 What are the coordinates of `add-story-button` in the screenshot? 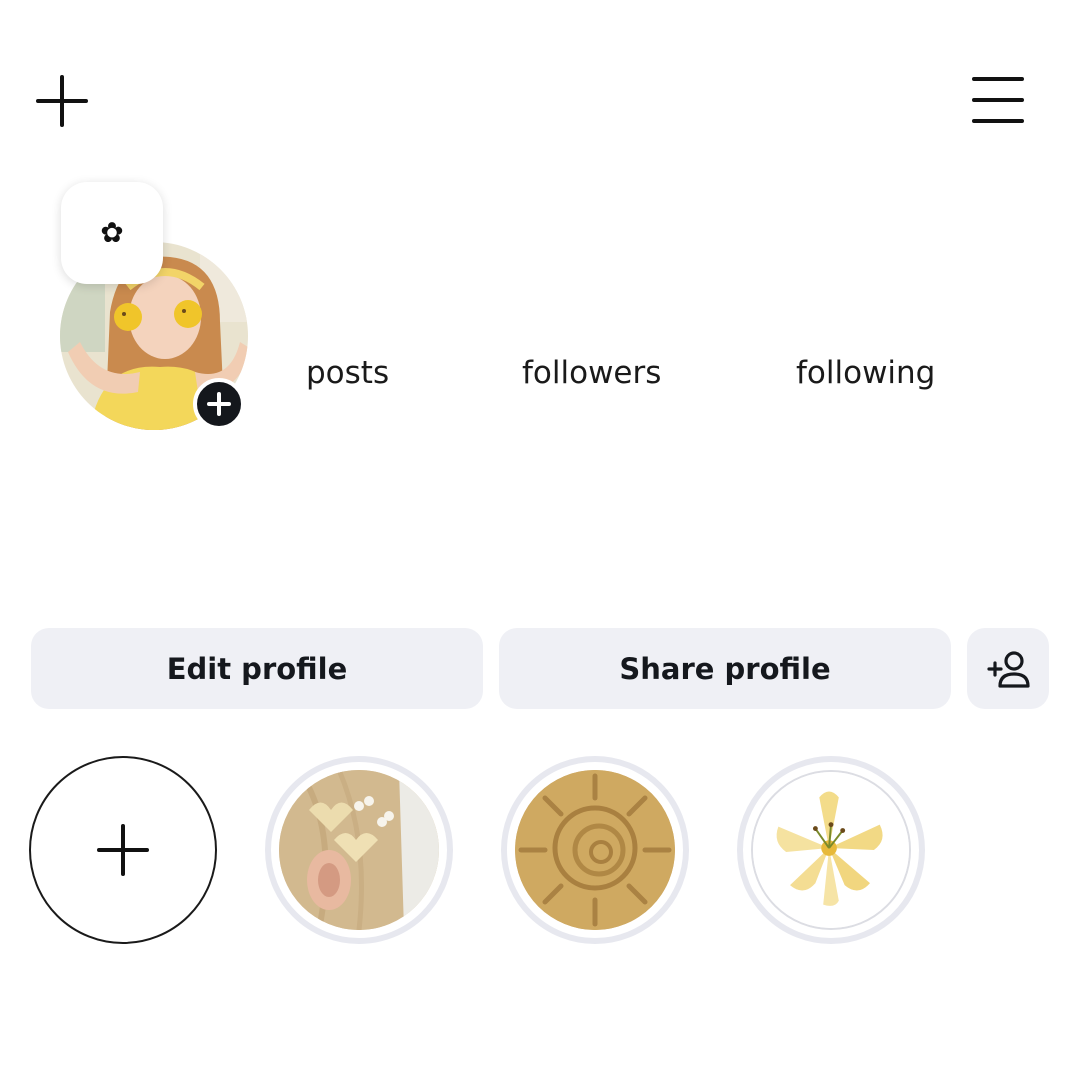 It's located at (219, 404).